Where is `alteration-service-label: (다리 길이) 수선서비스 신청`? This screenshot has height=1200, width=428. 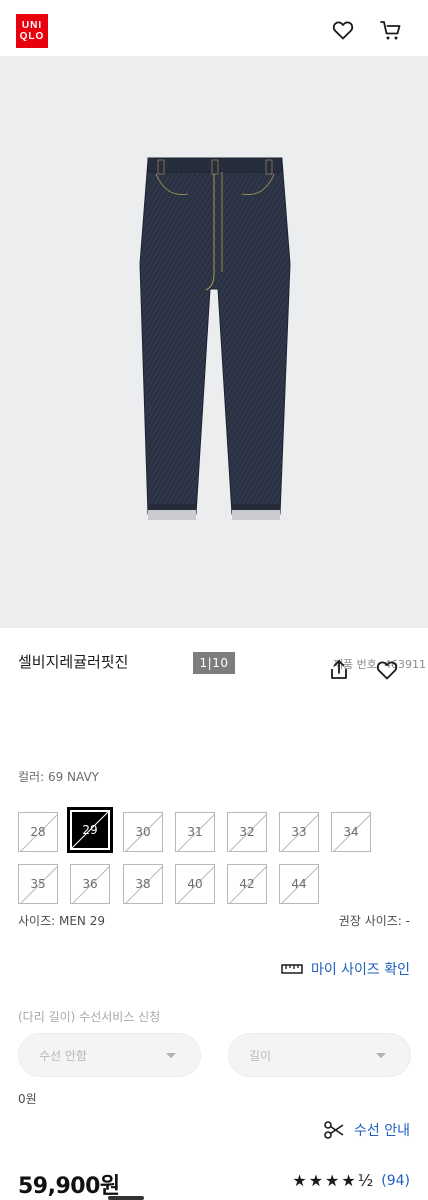 alteration-service-label: (다리 길이) 수선서비스 신청 is located at coordinates (89, 1017).